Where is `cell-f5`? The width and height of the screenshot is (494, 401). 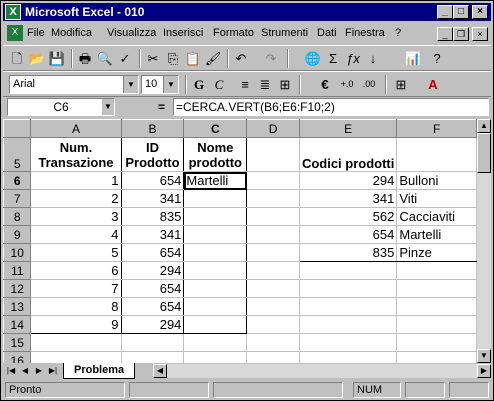
cell-f5 is located at coordinates (436, 154).